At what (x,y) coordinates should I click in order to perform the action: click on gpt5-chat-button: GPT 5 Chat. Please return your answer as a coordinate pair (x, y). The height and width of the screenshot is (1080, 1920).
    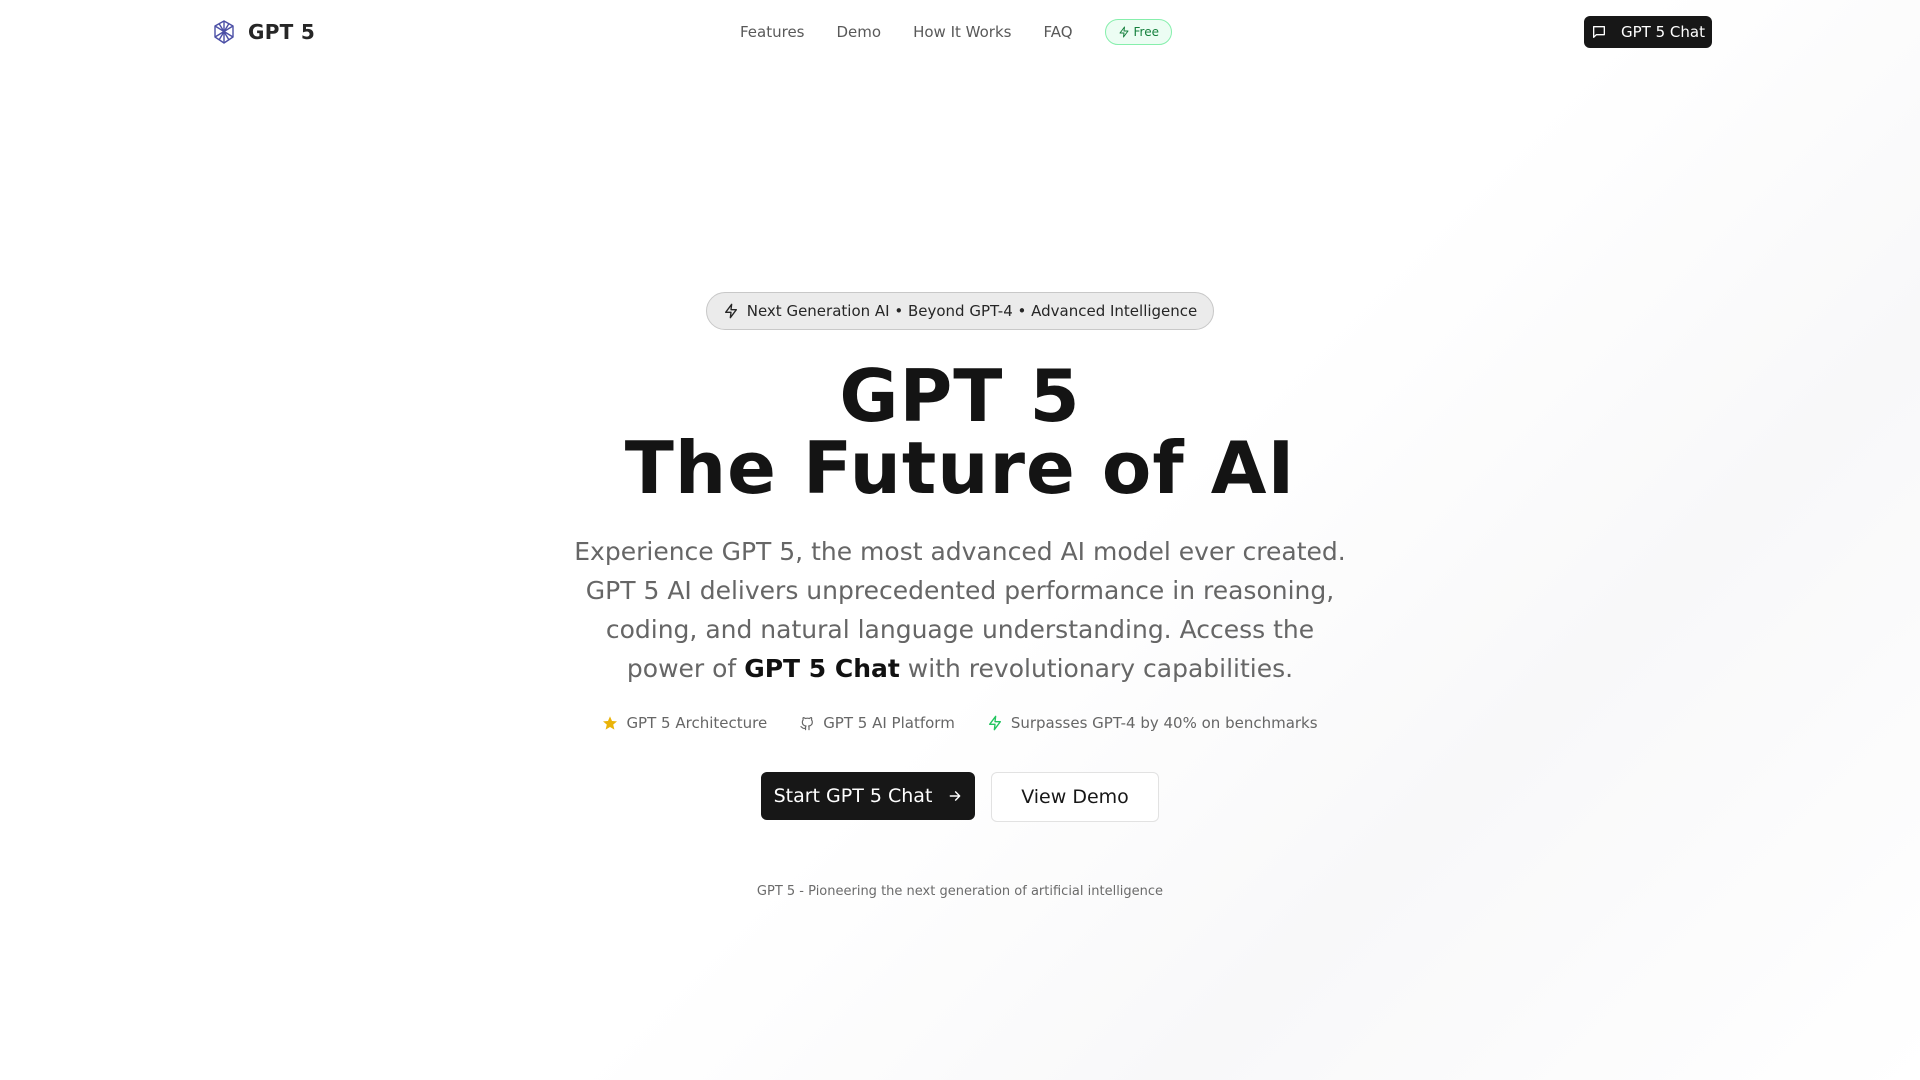
    Looking at the image, I should click on (1648, 32).